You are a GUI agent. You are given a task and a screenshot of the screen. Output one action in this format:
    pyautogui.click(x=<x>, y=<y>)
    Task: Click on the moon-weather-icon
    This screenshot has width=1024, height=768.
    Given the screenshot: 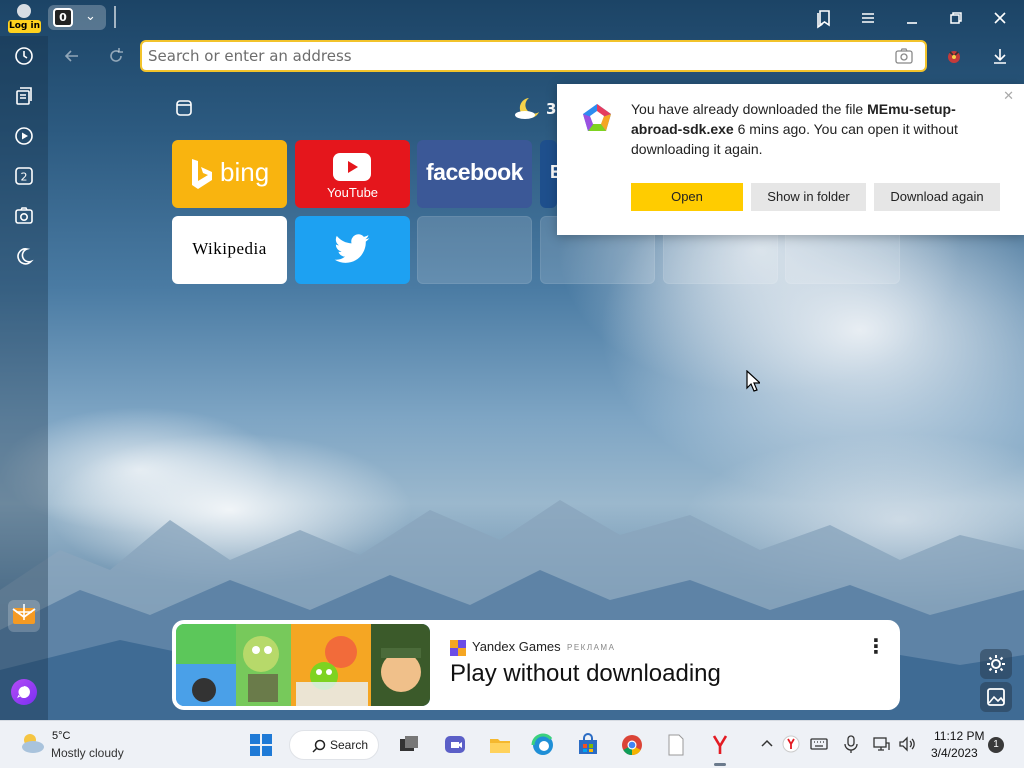 What is the action you would take?
    pyautogui.click(x=527, y=108)
    